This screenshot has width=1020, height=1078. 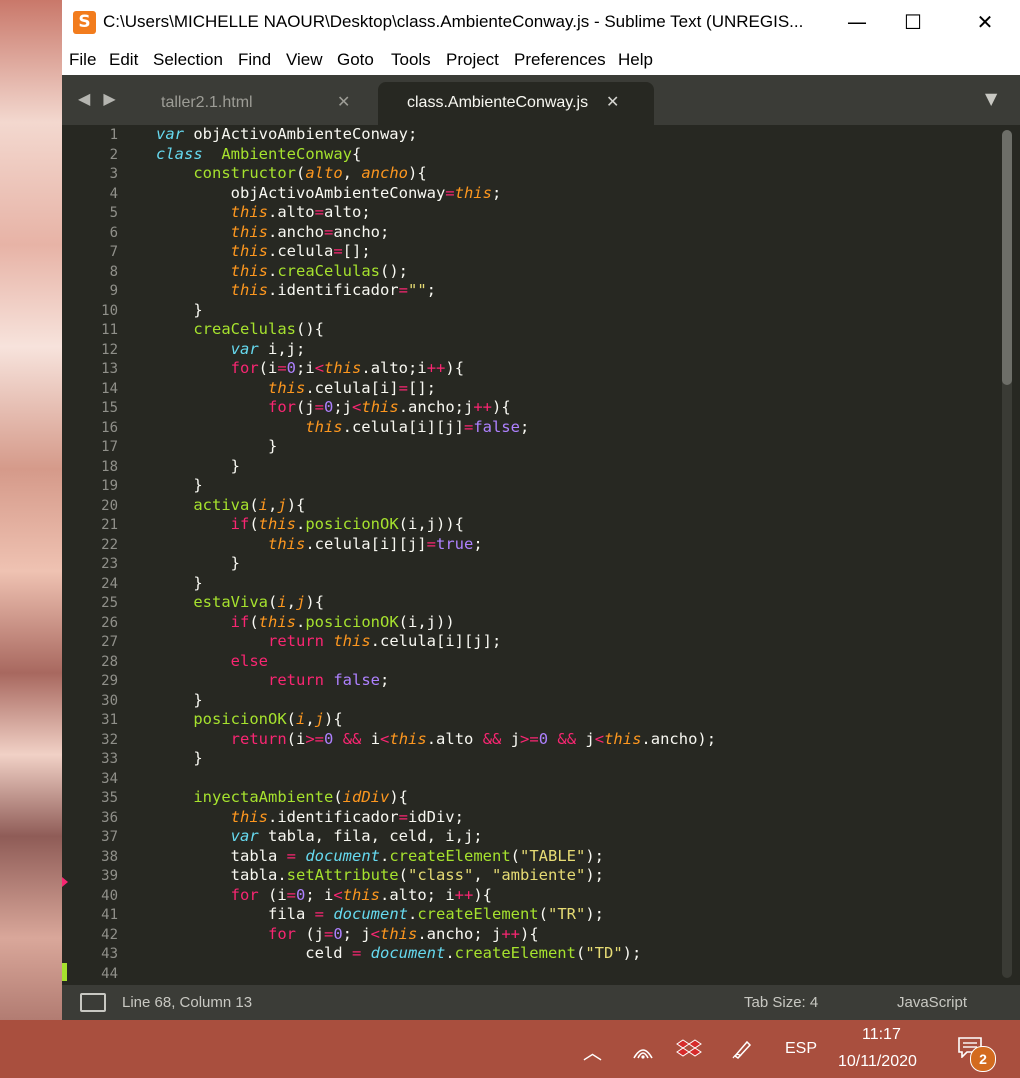 I want to click on line-number: 11, so click(x=109, y=330).